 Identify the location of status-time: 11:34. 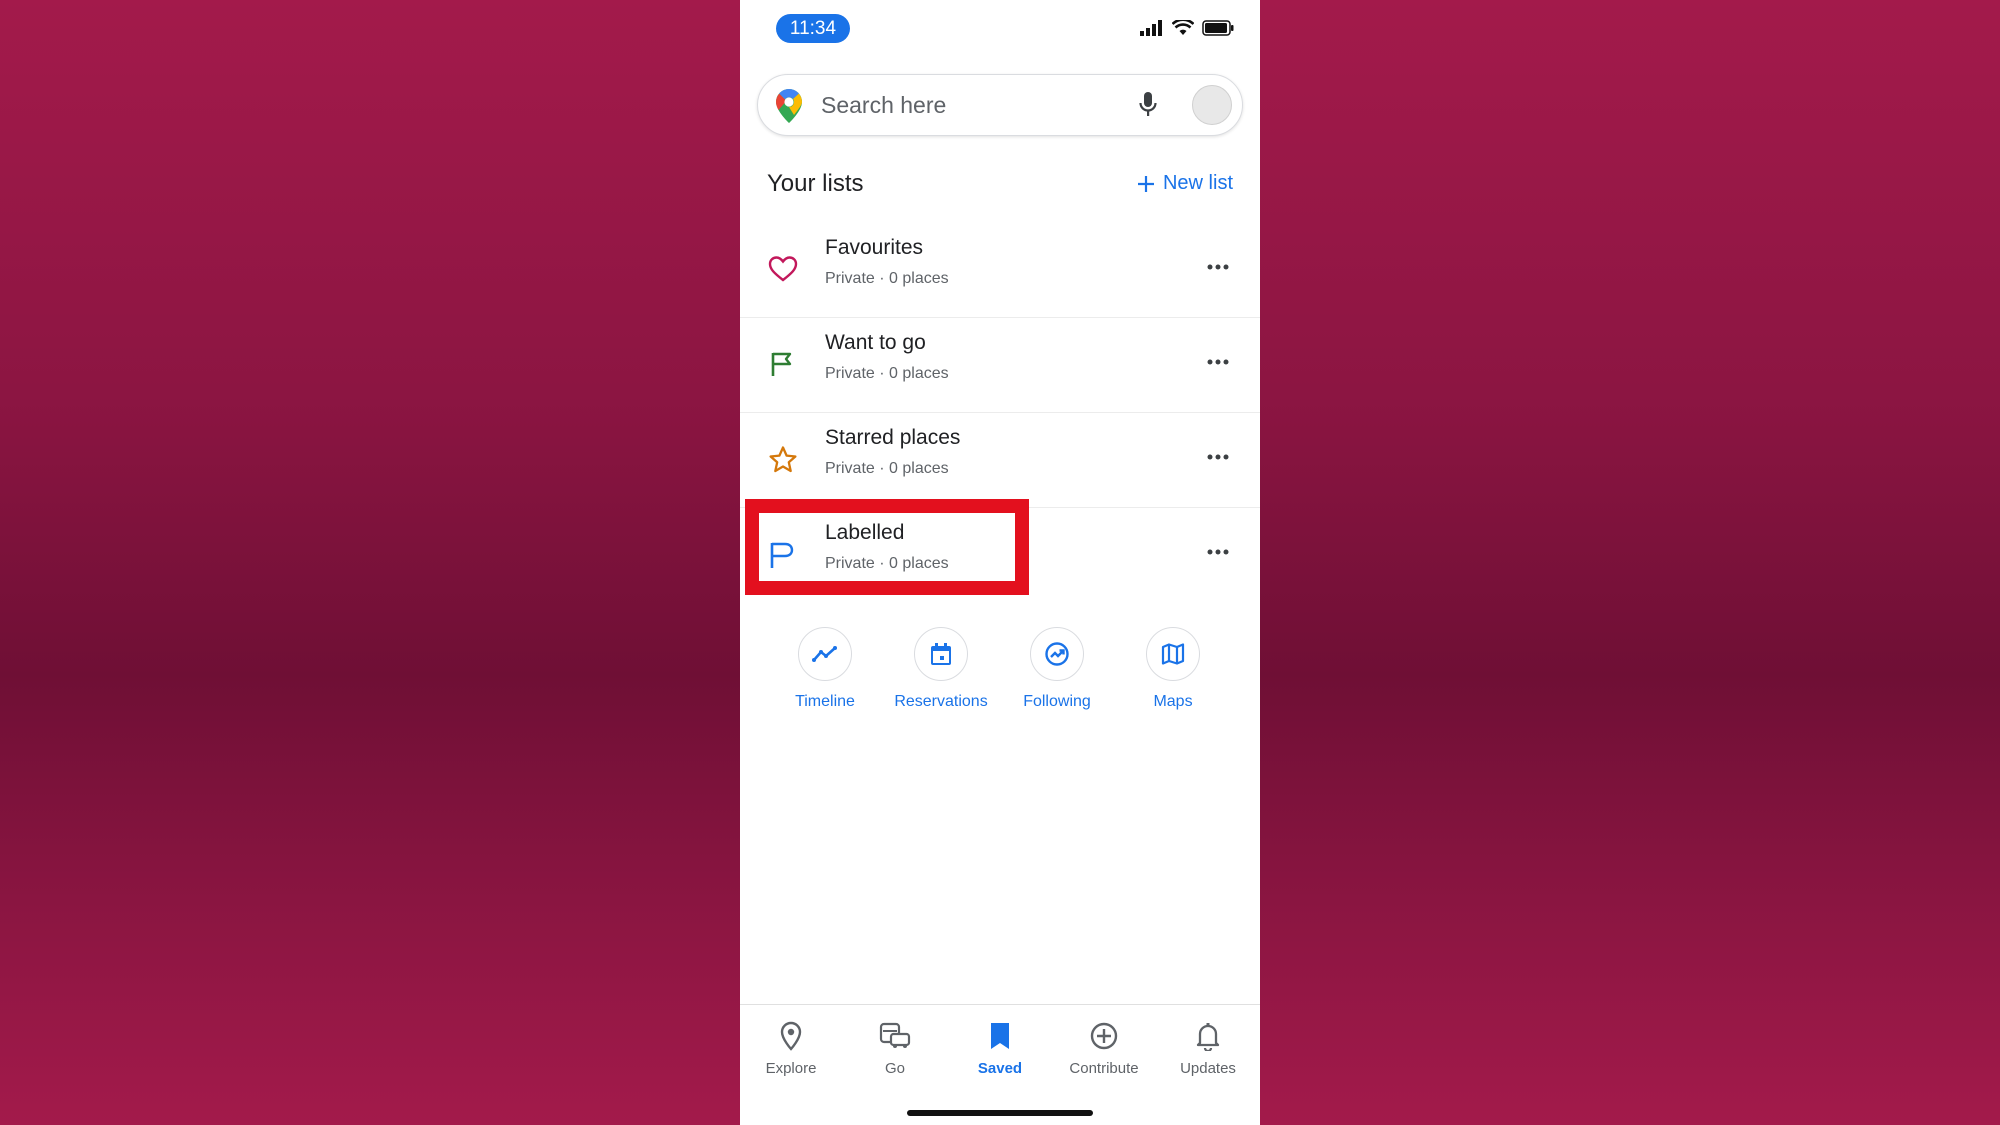
(813, 28).